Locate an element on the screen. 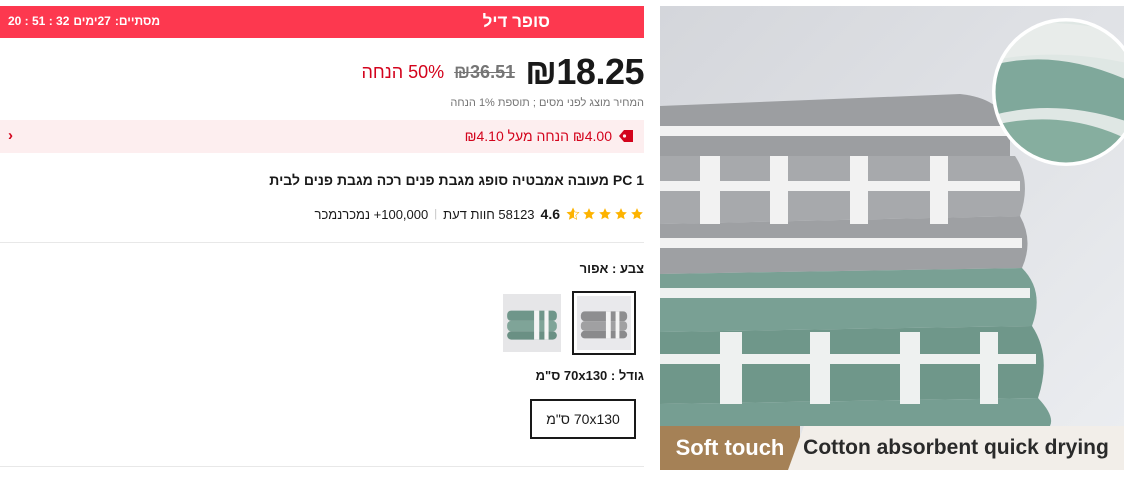 This screenshot has width=1129, height=477. color-swatch-gray is located at coordinates (604, 323).